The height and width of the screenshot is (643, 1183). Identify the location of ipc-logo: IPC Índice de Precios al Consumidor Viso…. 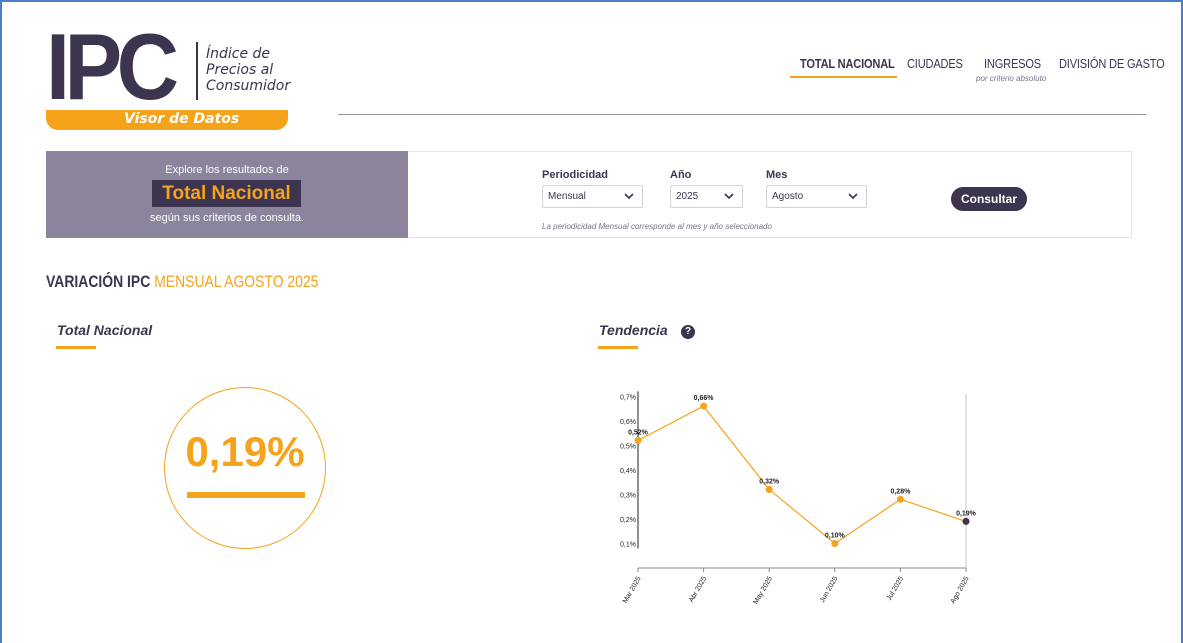
(171, 73).